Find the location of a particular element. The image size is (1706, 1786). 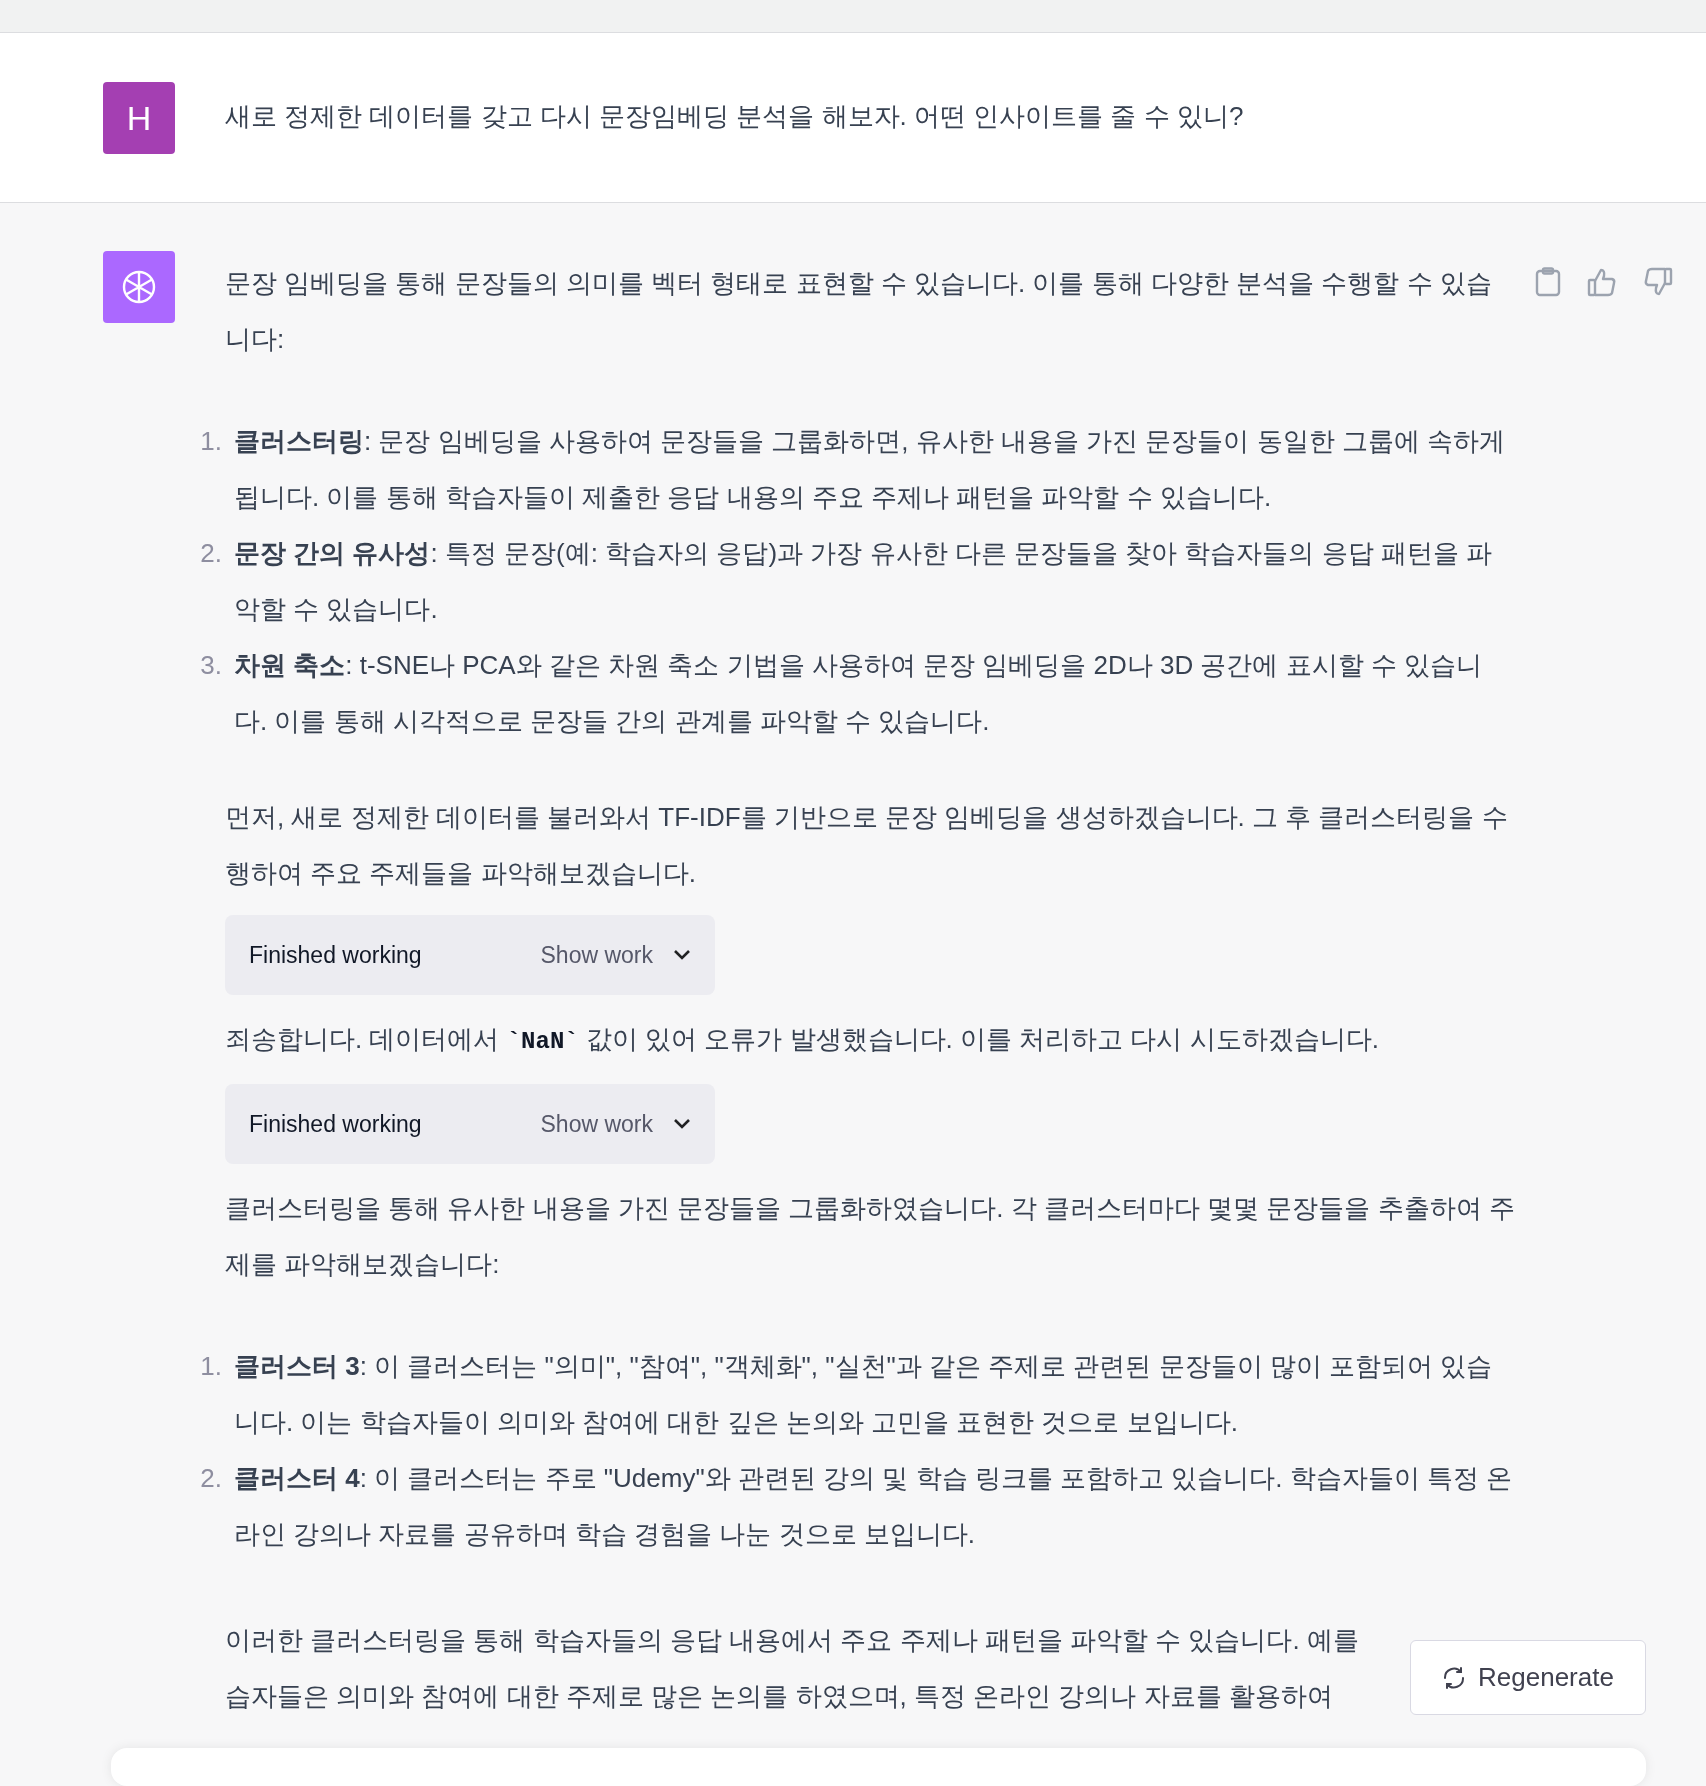

list-item-text: 클러스터 3: 이 클러스터는 "의미", "참여", "객체화", "실천"과 같은 주제로 관련된 문장들이 많이 포함되어 있습니다. 이는 학습자들이 의미와 참여에 대한 깊은 논의와 고민을 표현한 것으로 보입니다. is located at coordinates (864, 1394).